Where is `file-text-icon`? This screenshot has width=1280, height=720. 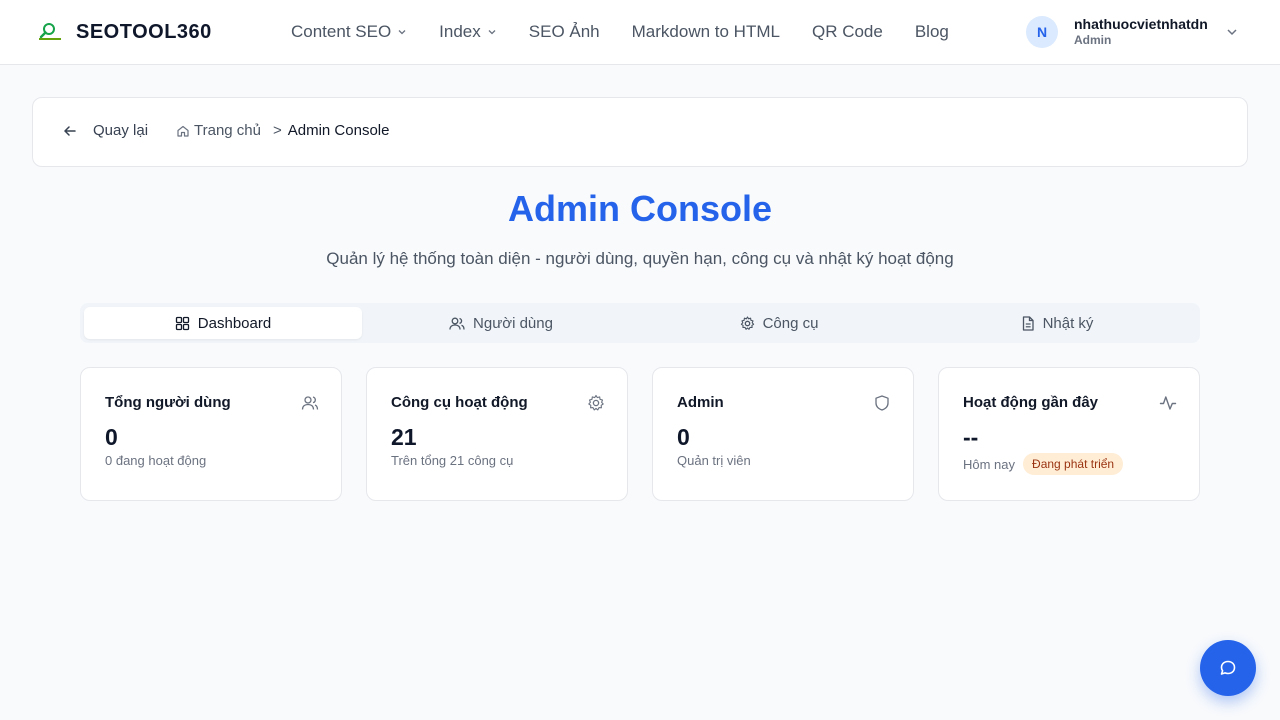 file-text-icon is located at coordinates (1028, 323).